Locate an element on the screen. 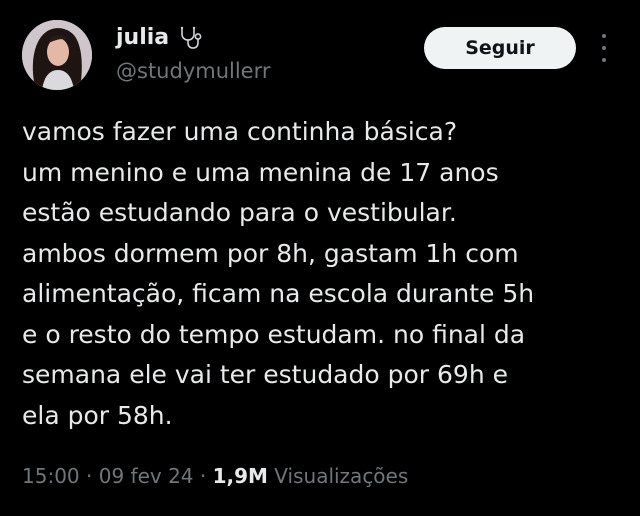 The height and width of the screenshot is (516, 640). tweet-text-line: ela por 58h. is located at coordinates (97, 415).